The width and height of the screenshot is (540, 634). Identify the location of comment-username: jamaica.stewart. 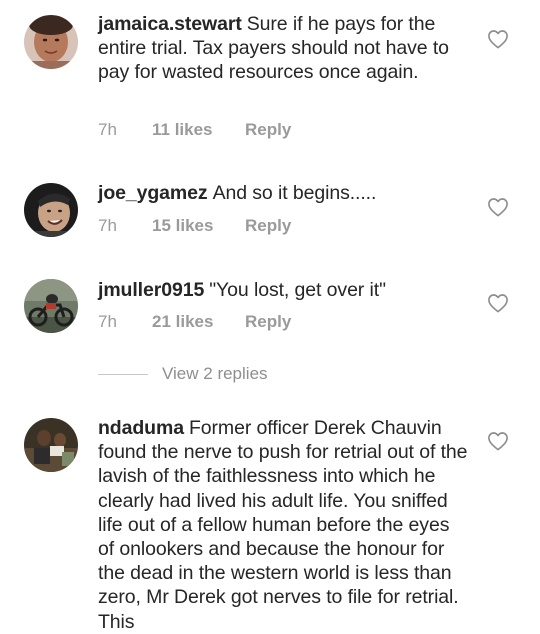
(170, 24).